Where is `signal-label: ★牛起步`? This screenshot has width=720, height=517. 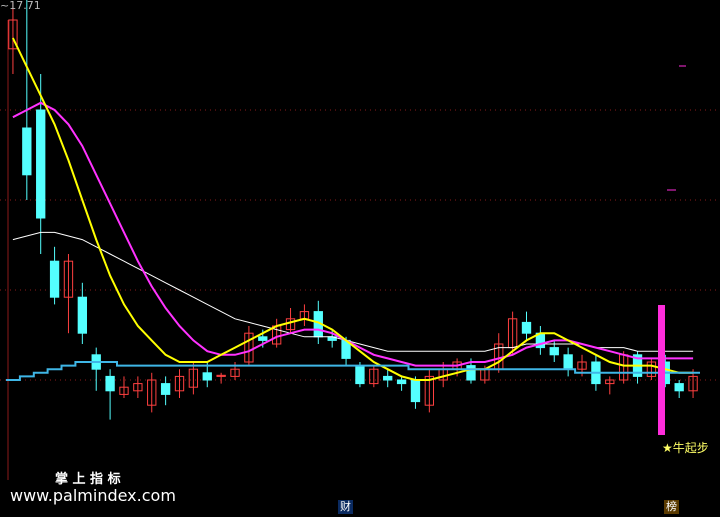 signal-label: ★牛起步 is located at coordinates (685, 448).